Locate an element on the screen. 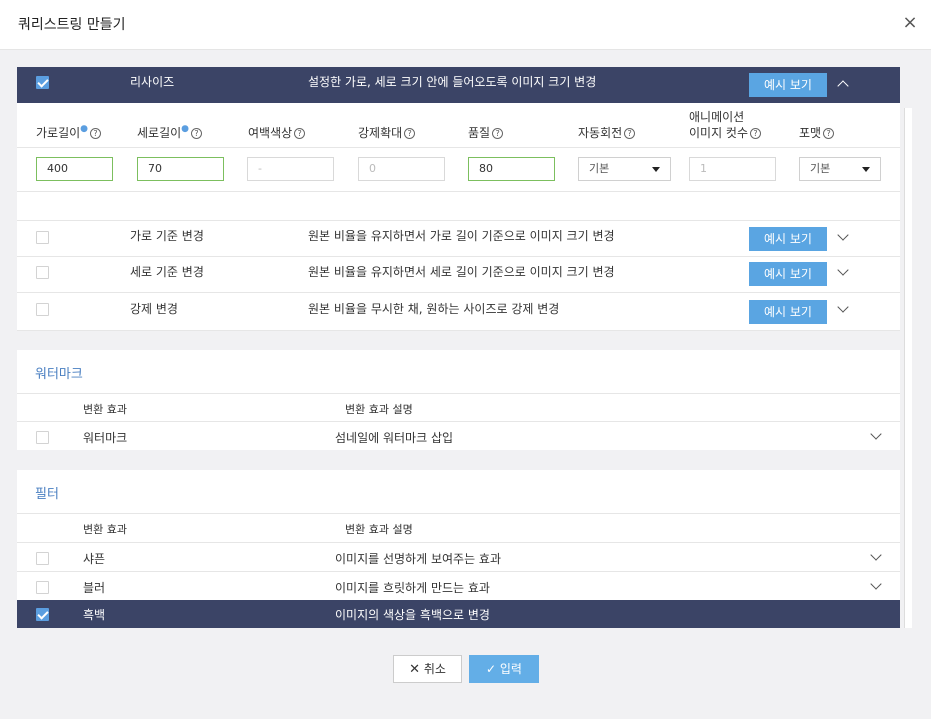  format-label: 포맷? is located at coordinates (817, 132).